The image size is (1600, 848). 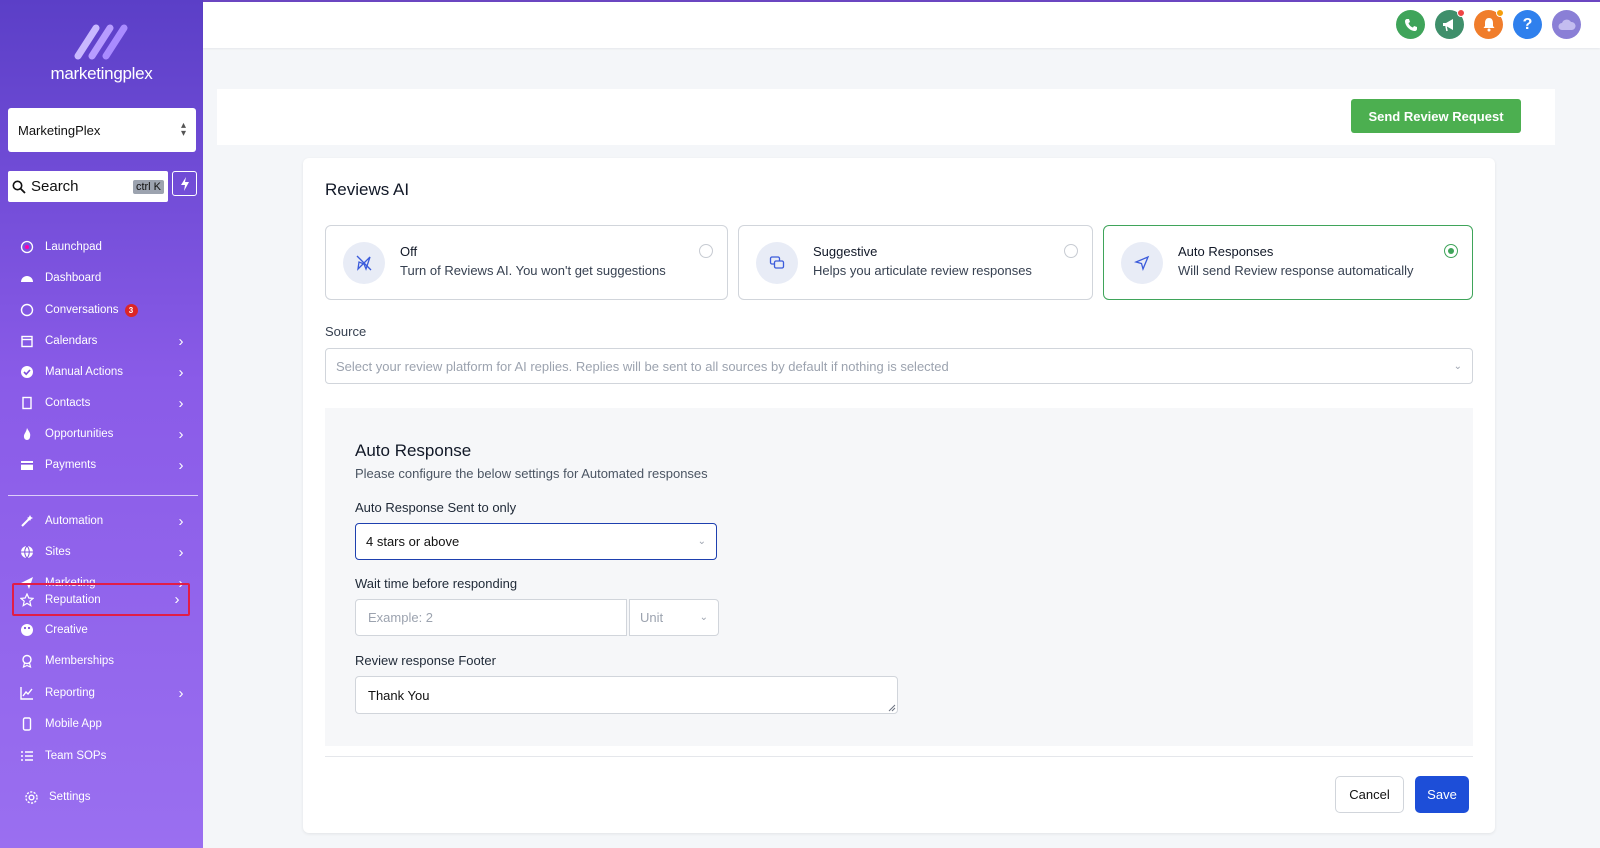 I want to click on sidebar-item-reporting: Reporting ›, so click(x=103, y=693).